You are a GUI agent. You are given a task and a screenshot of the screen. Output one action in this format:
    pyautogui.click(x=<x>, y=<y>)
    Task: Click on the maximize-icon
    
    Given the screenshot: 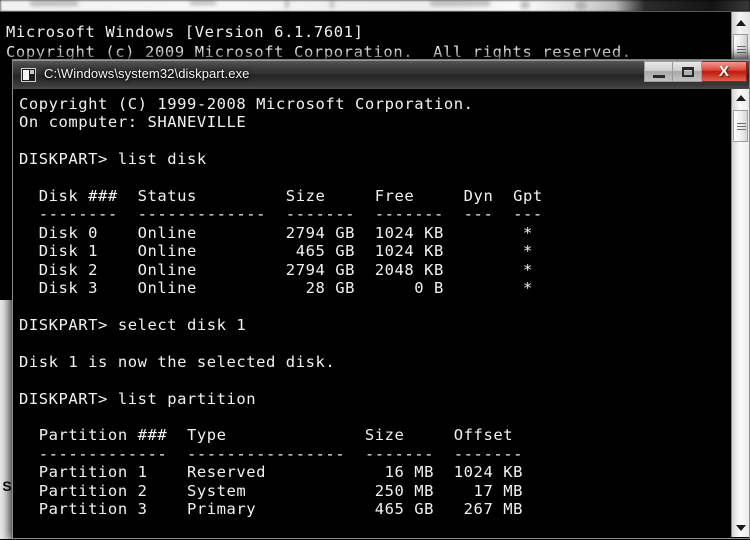 What is the action you would take?
    pyautogui.click(x=688, y=72)
    